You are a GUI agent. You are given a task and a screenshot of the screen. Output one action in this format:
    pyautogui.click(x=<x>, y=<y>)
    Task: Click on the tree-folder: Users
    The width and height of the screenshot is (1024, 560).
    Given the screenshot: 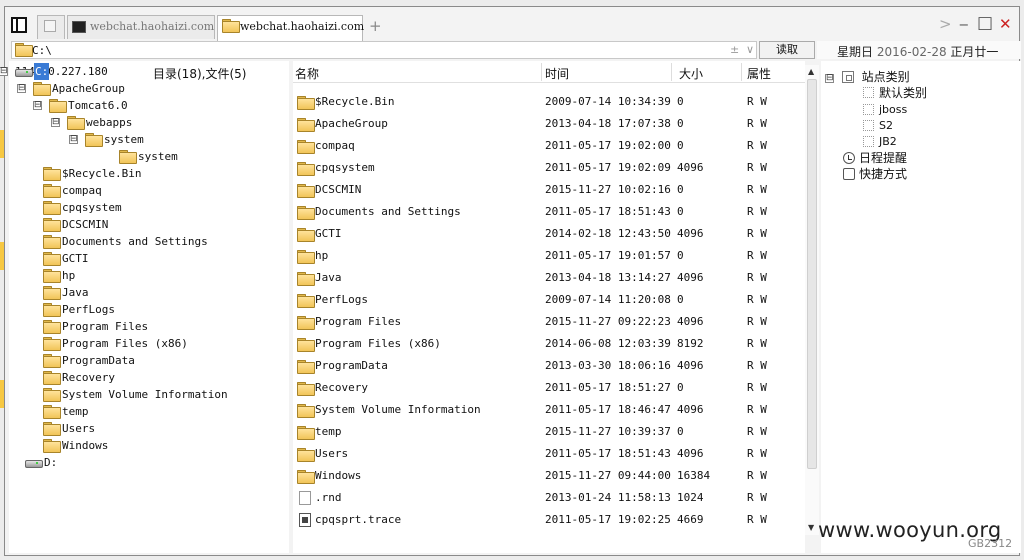 What is the action you would take?
    pyautogui.click(x=69, y=428)
    